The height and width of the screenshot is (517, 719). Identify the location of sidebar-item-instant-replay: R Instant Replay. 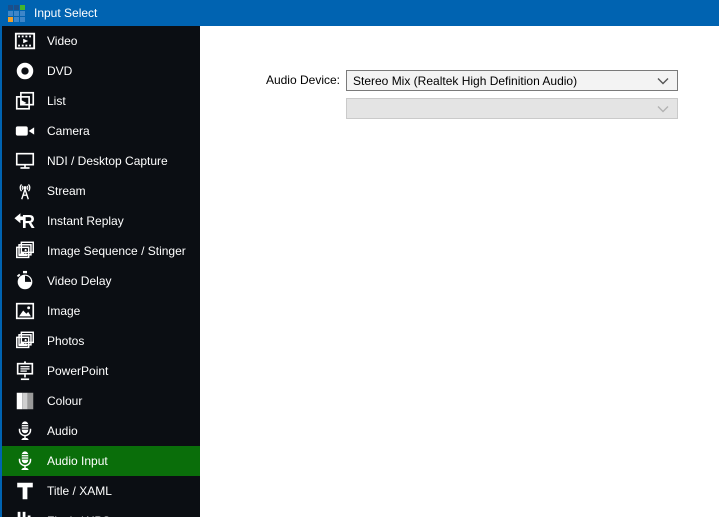
(101, 221).